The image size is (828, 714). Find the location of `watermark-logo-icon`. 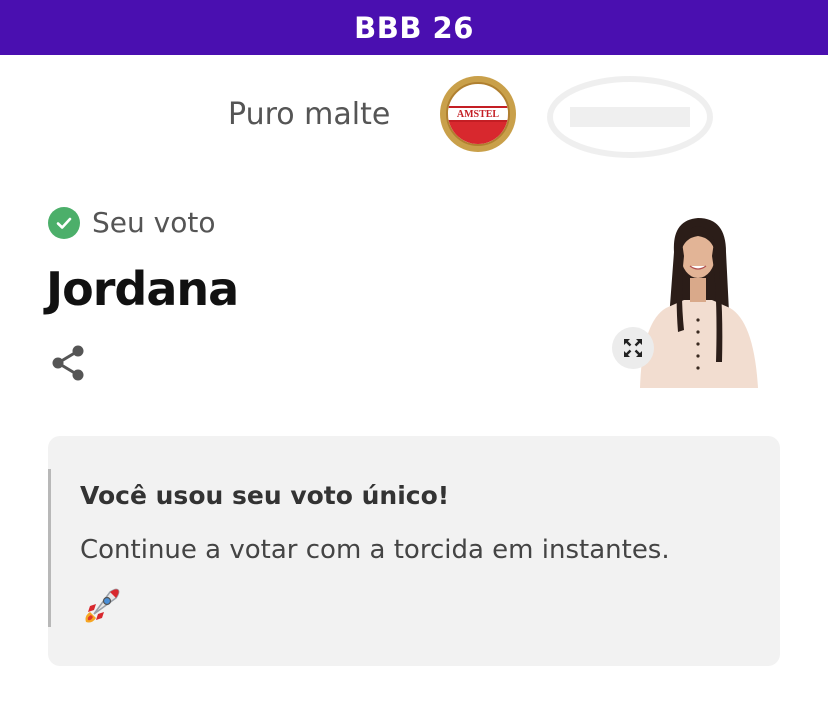

watermark-logo-icon is located at coordinates (630, 117).